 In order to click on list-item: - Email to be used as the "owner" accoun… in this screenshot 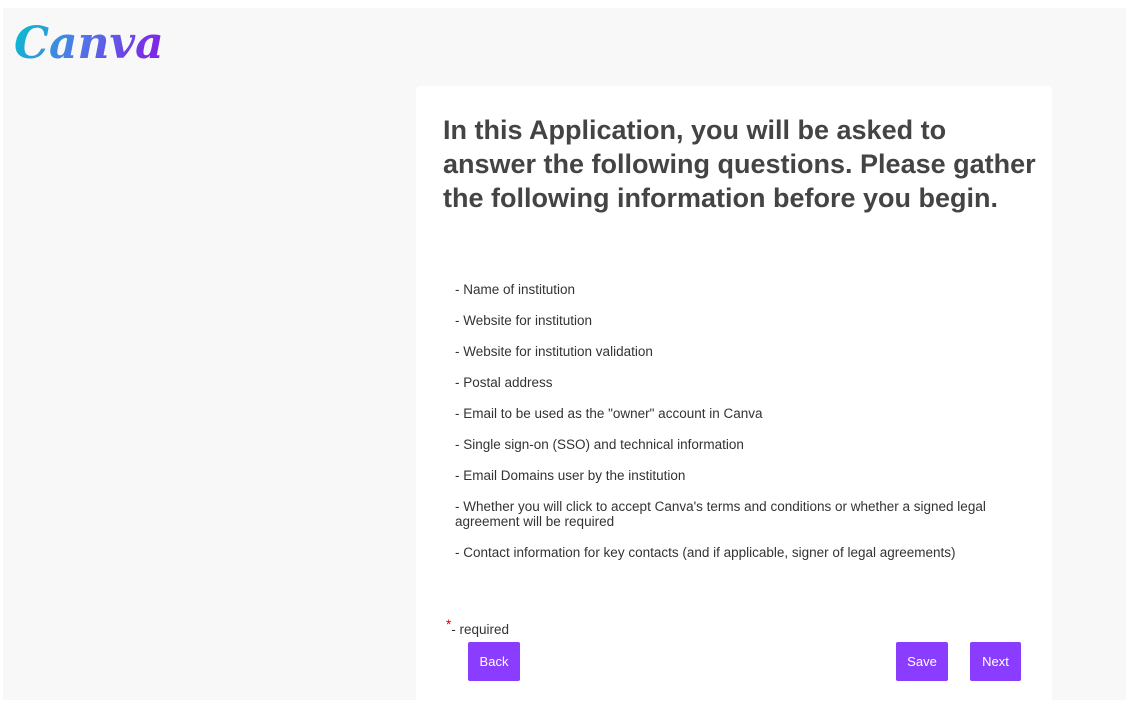, I will do `click(609, 413)`.